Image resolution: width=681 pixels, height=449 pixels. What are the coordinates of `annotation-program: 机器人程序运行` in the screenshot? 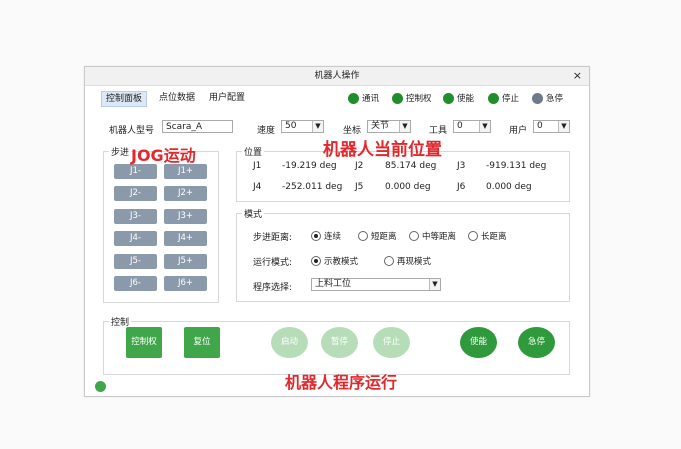 It's located at (341, 382).